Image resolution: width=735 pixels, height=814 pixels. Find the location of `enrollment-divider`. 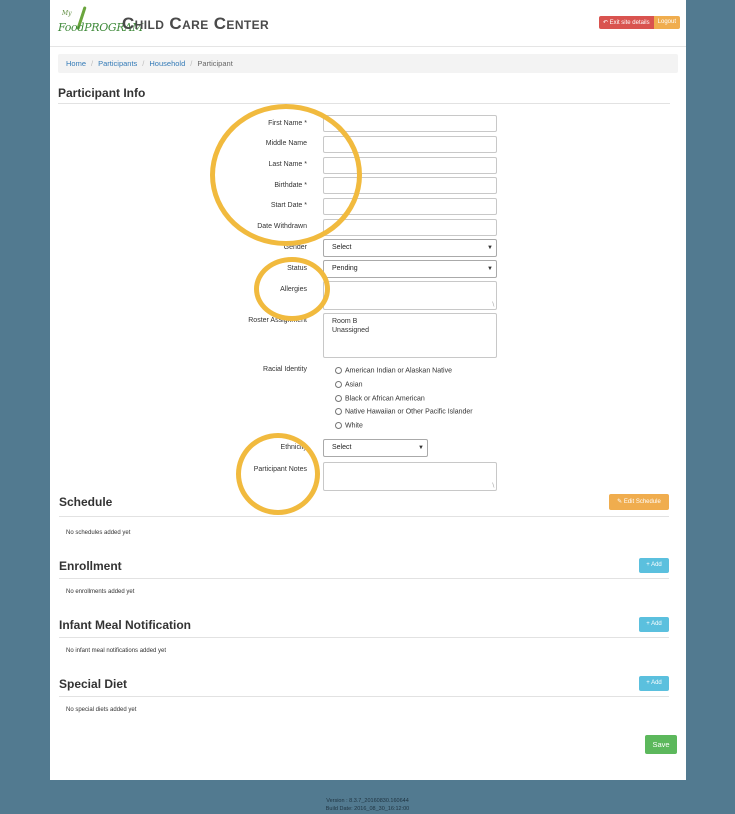

enrollment-divider is located at coordinates (364, 578).